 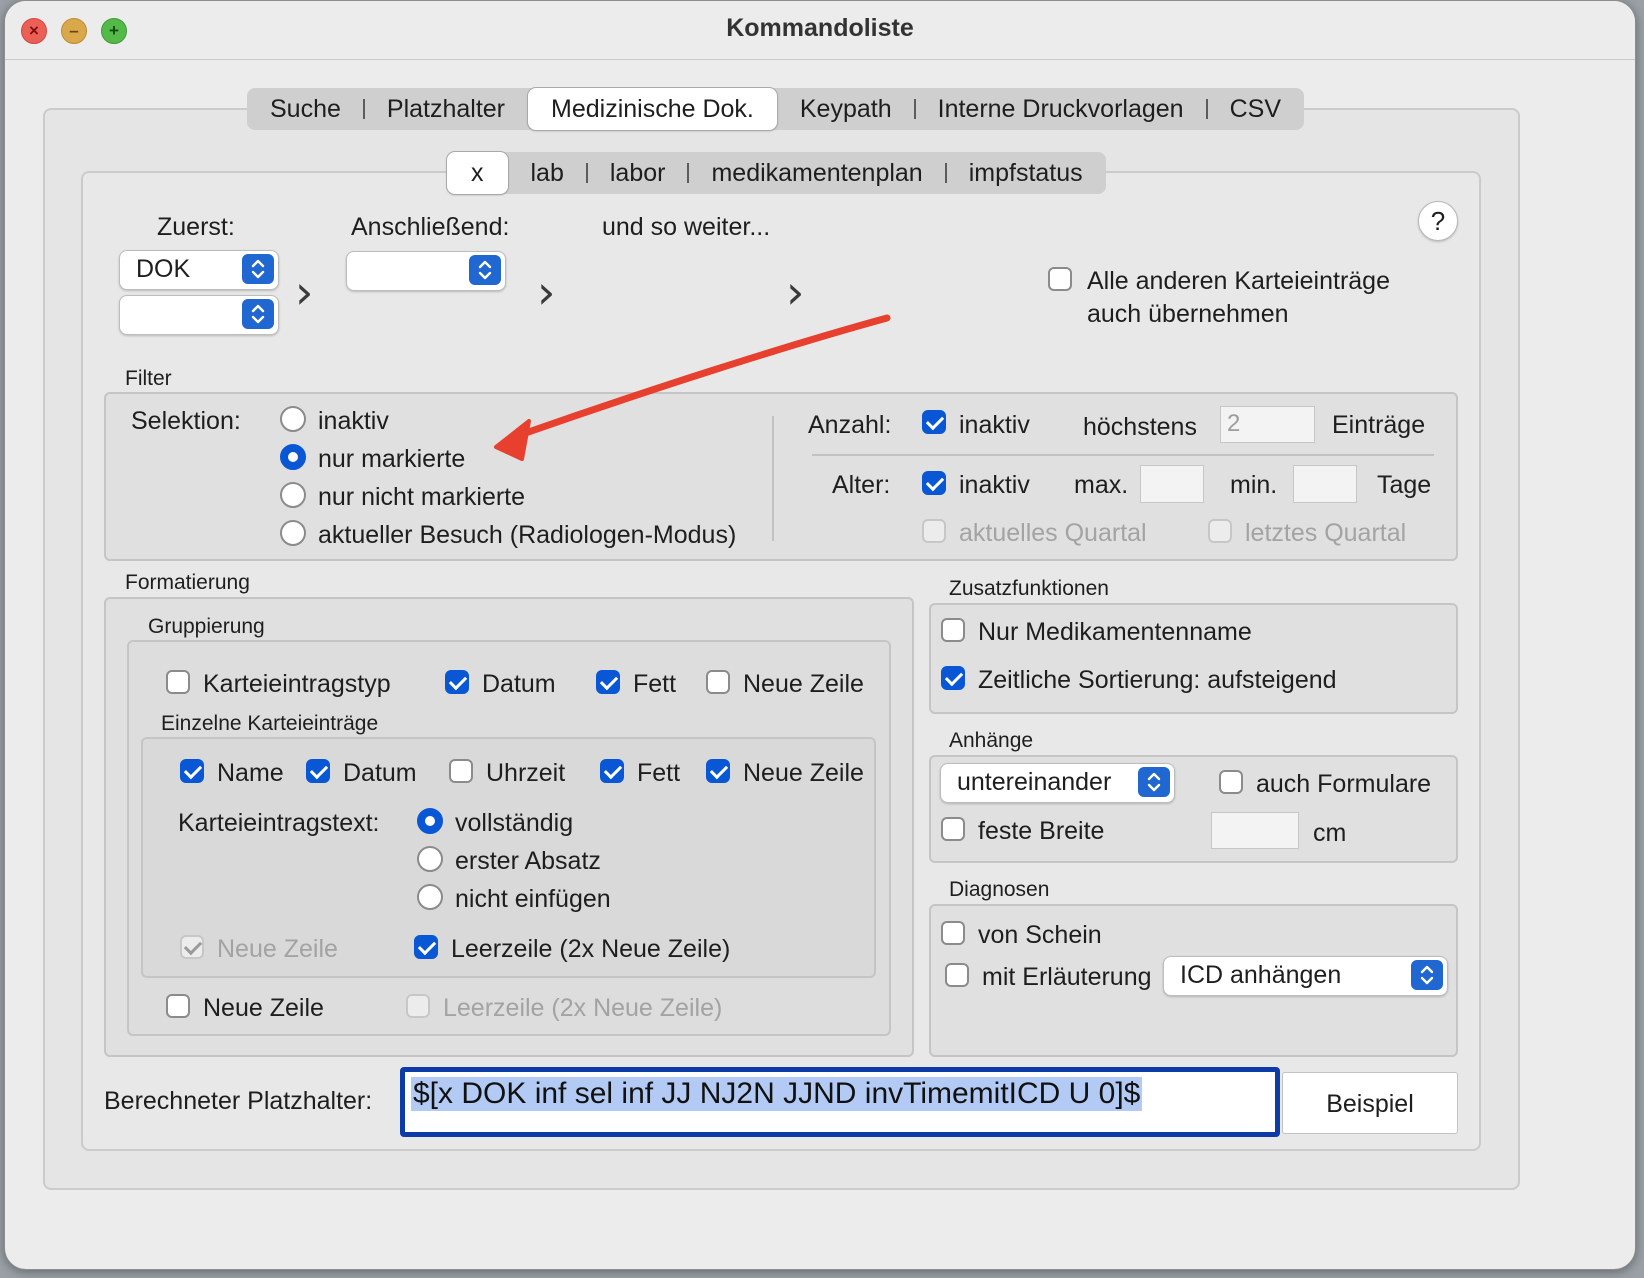 I want to click on annotation-arrow-icon, so click(x=692, y=387).